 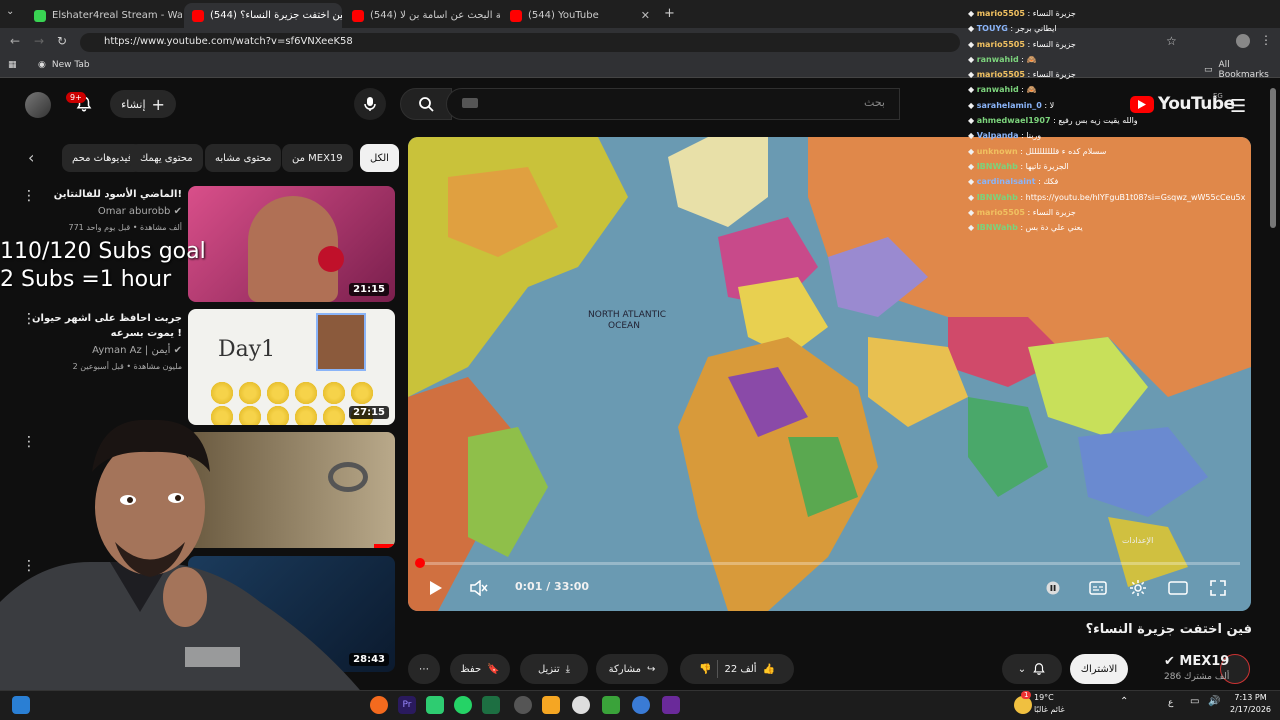 I want to click on voice-search-button, so click(x=370, y=104).